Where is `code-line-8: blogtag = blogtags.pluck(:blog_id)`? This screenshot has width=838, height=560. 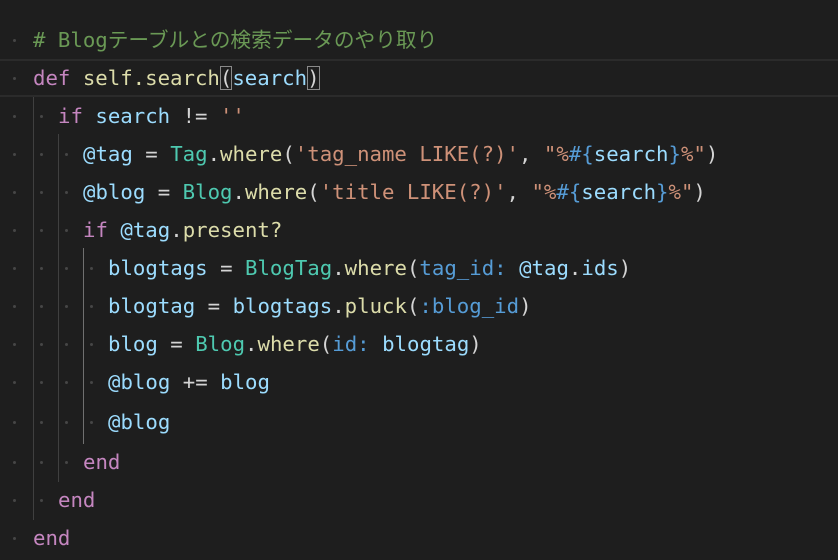
code-line-8: blogtag = blogtags.pluck(:blog_id) is located at coordinates (419, 306).